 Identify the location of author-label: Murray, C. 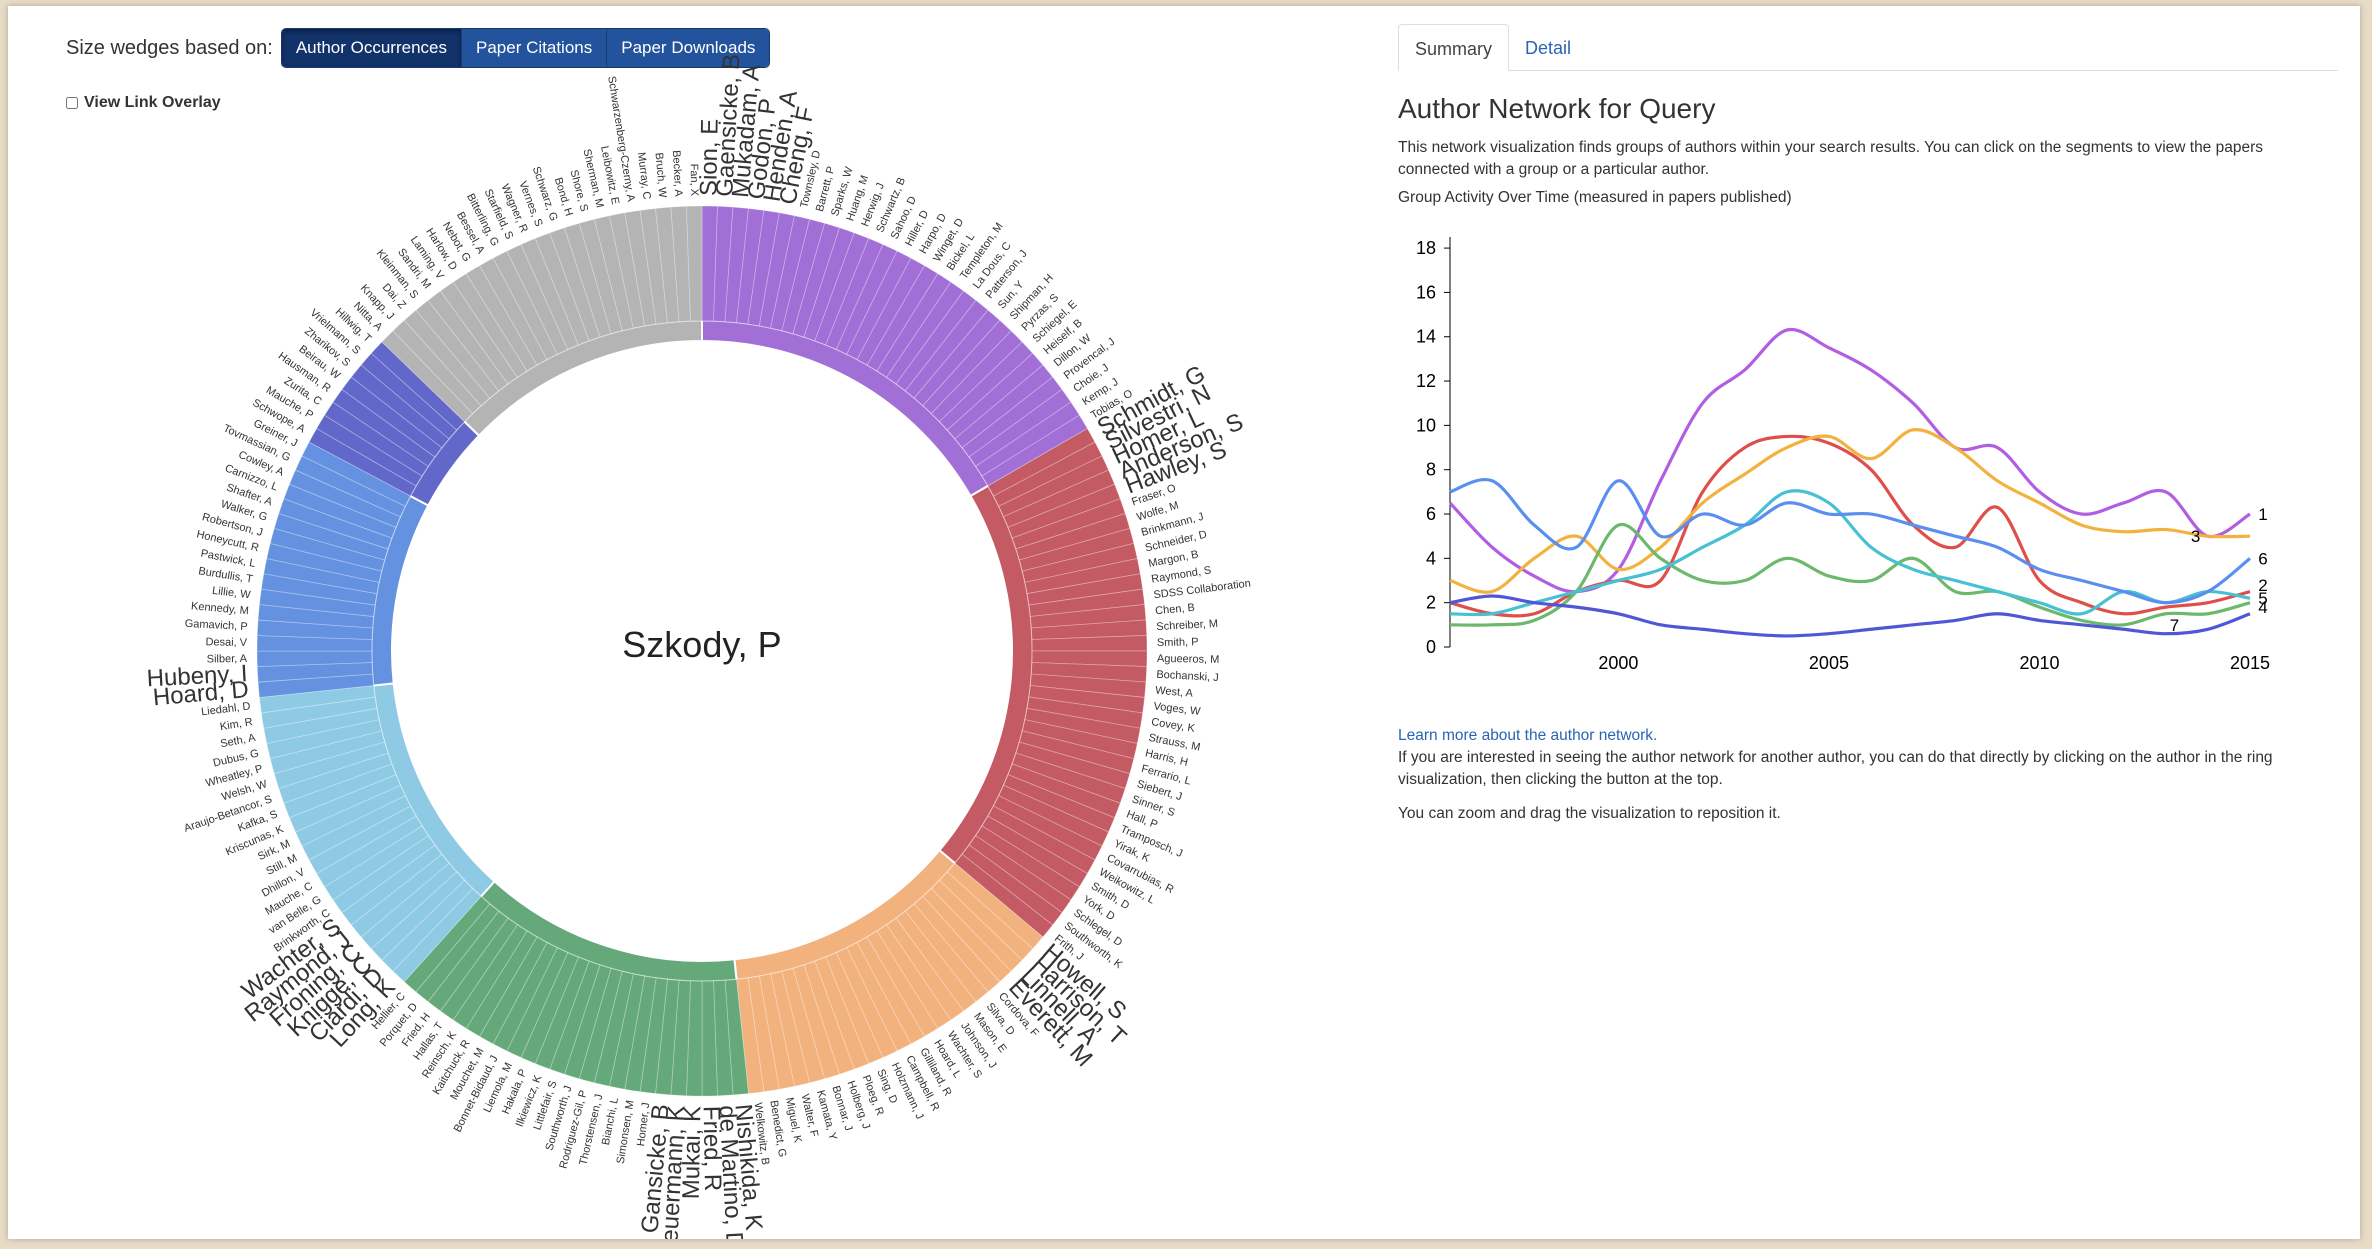
(644, 176).